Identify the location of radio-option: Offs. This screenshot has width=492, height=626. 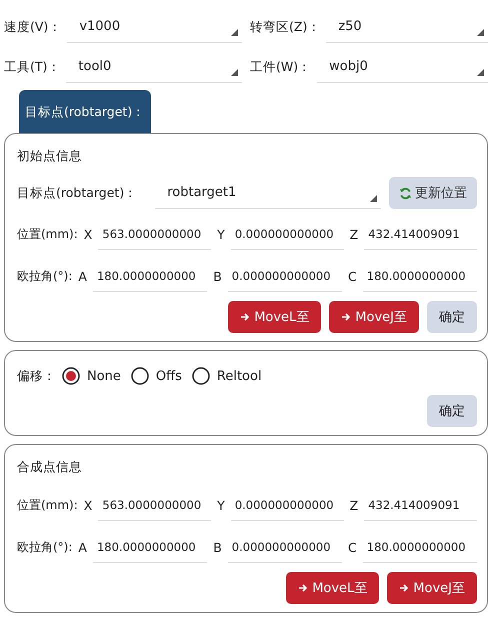
(156, 376).